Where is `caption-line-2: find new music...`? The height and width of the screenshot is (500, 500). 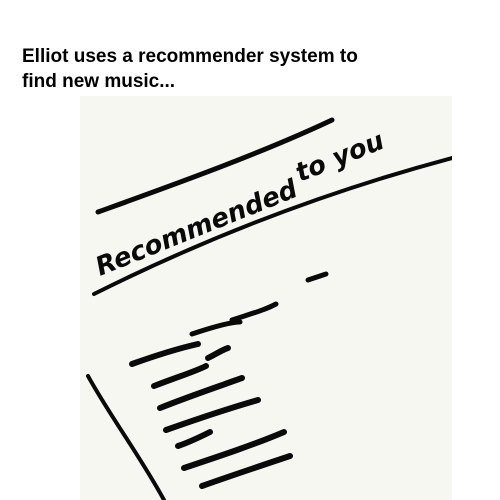 caption-line-2: find new music... is located at coordinates (99, 81).